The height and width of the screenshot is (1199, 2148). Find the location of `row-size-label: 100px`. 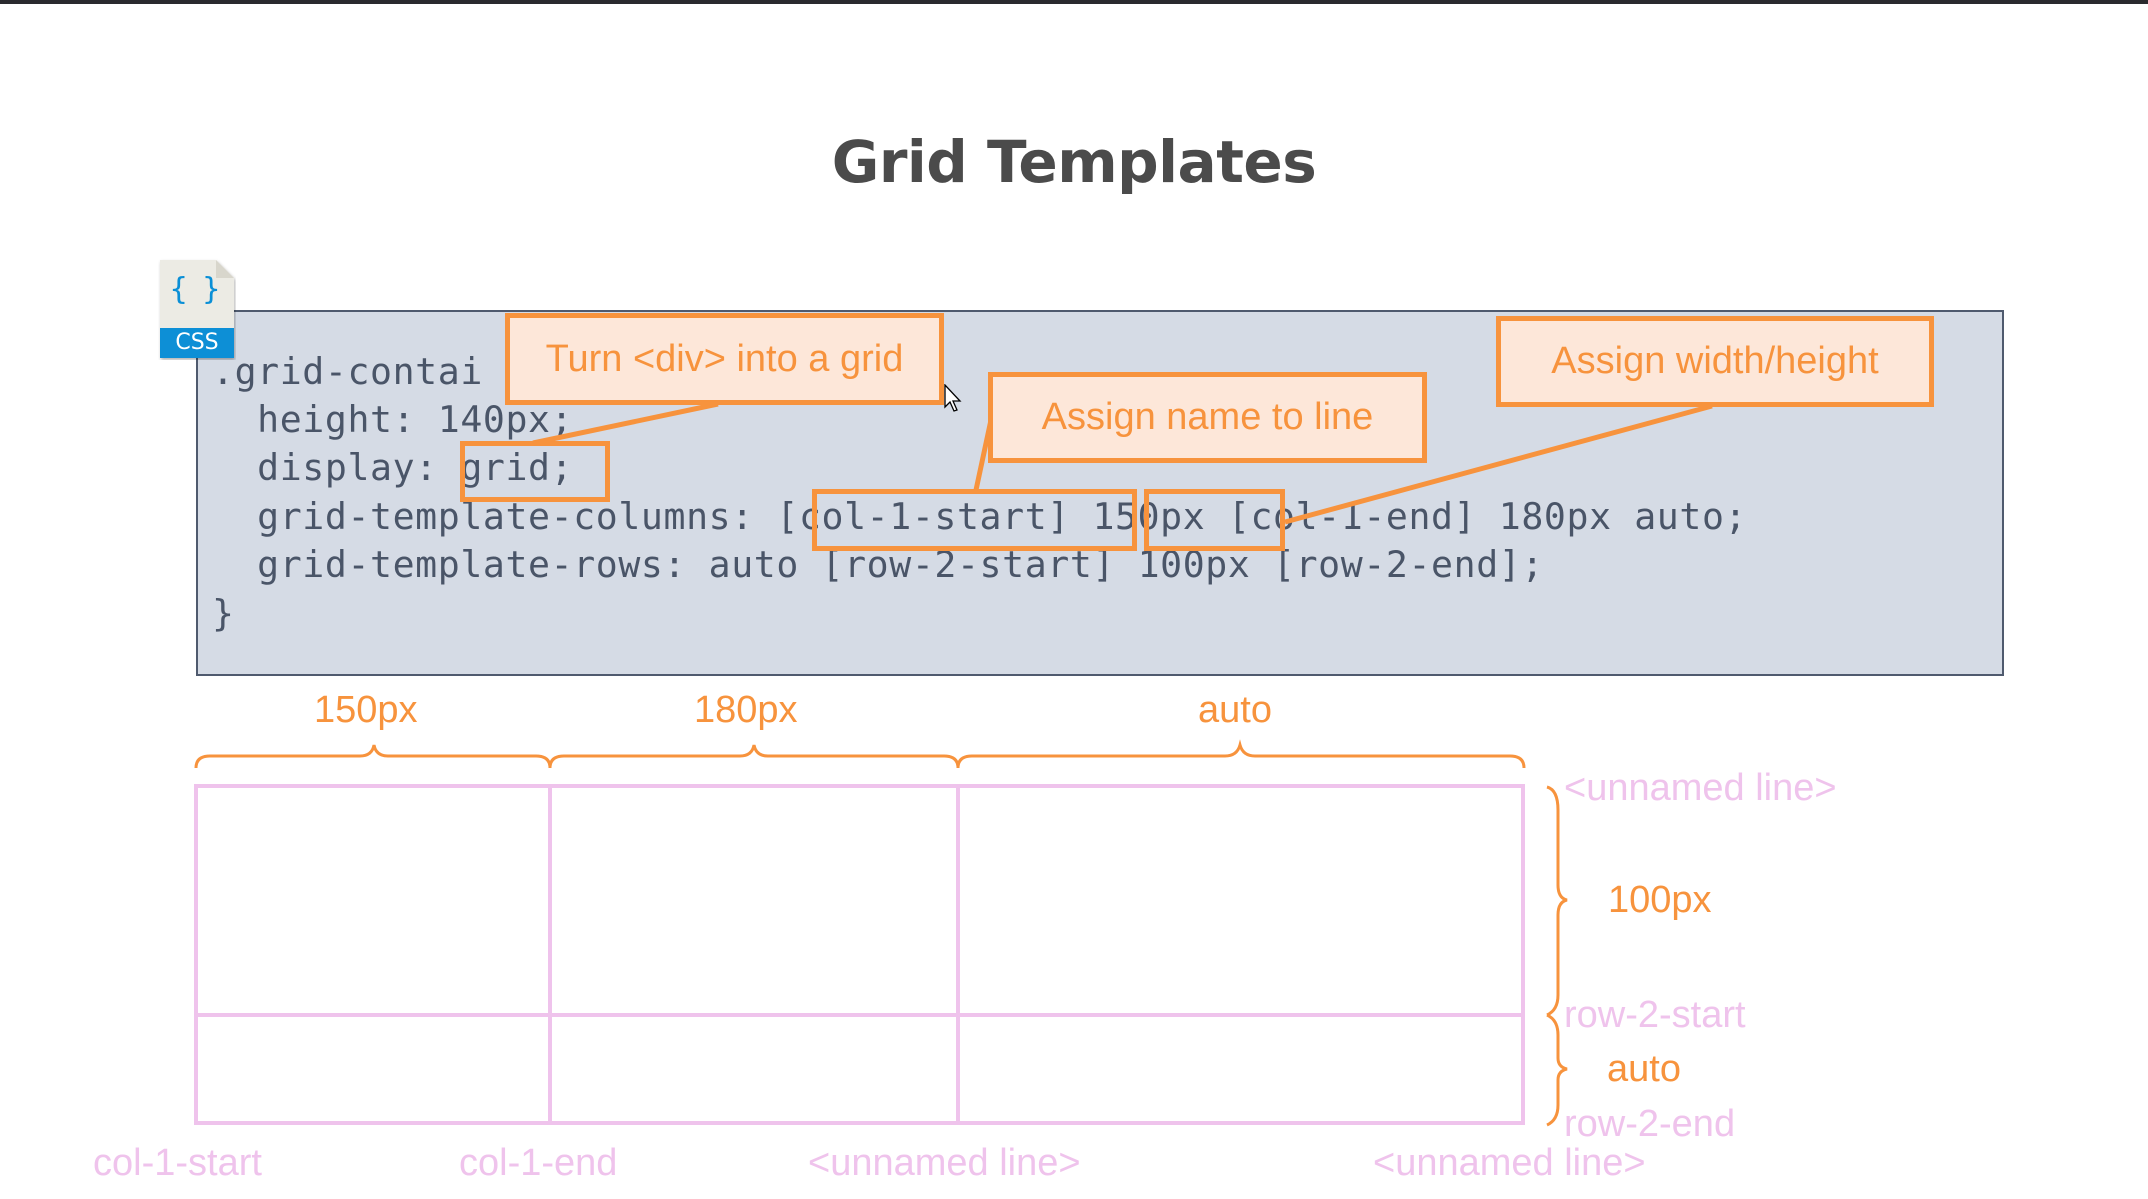

row-size-label: 100px is located at coordinates (1660, 900).